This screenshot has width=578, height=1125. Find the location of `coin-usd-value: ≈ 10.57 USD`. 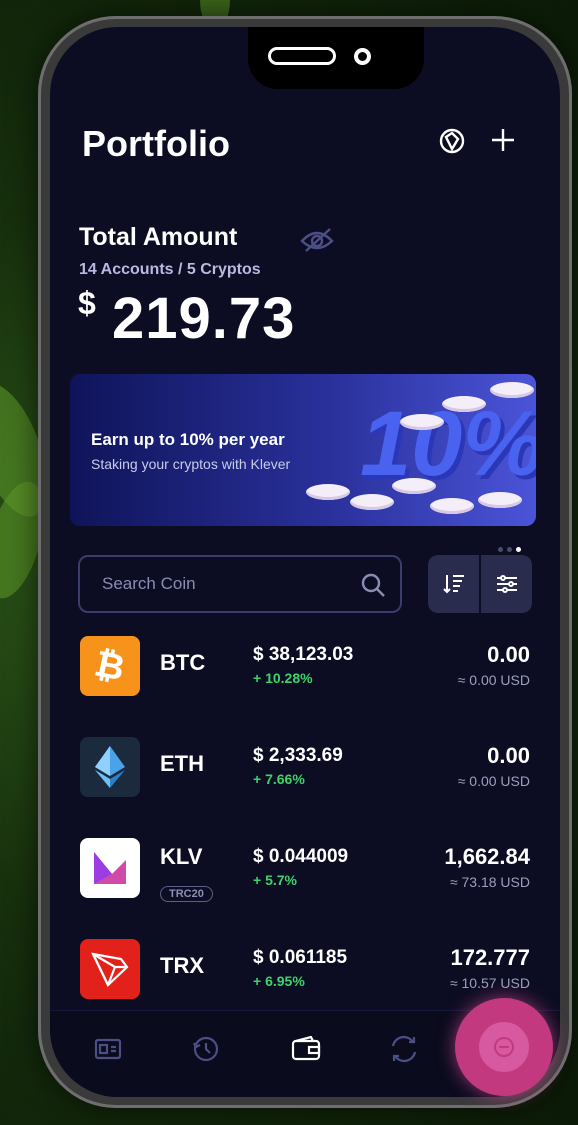

coin-usd-value: ≈ 10.57 USD is located at coordinates (489, 983).